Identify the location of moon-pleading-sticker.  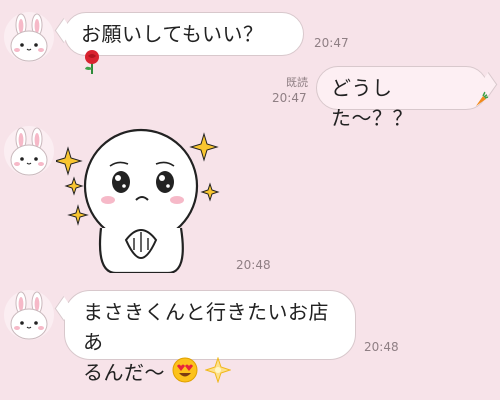
(139, 201).